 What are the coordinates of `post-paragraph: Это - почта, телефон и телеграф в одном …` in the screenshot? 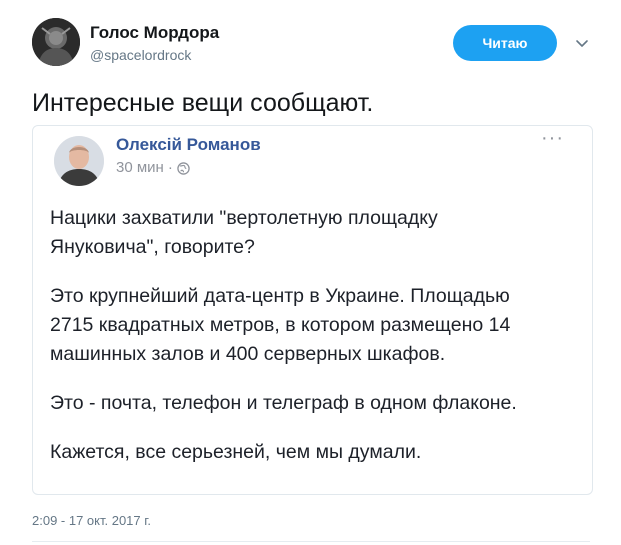 It's located at (283, 403).